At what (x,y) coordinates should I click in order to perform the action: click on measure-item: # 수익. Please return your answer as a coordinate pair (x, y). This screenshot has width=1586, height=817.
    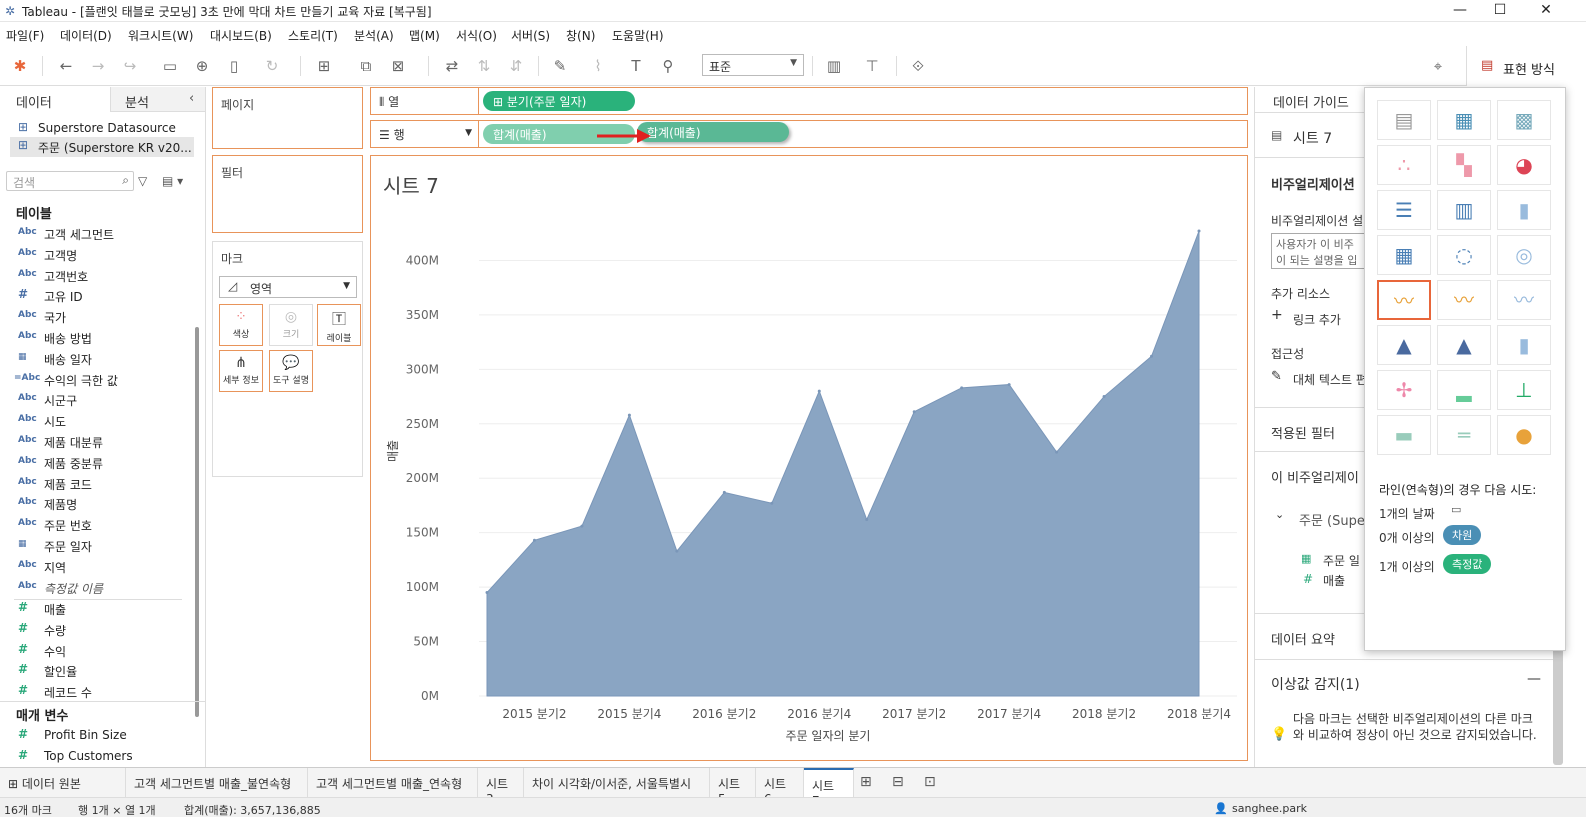
    Looking at the image, I should click on (100, 651).